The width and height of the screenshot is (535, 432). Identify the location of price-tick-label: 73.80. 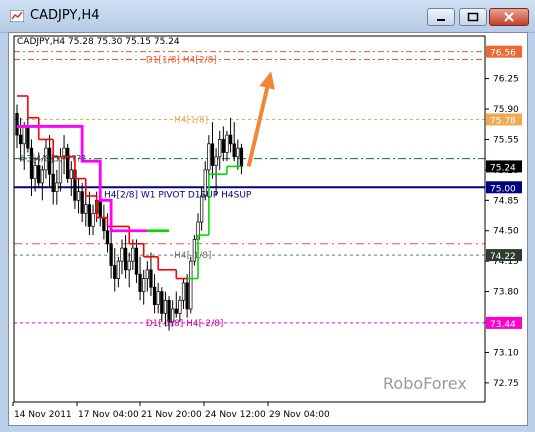
(506, 293).